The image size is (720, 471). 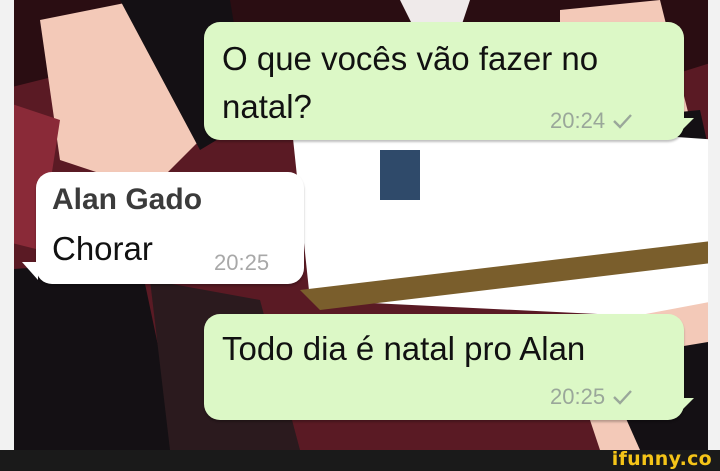 I want to click on message-text: Chorar, so click(x=102, y=248).